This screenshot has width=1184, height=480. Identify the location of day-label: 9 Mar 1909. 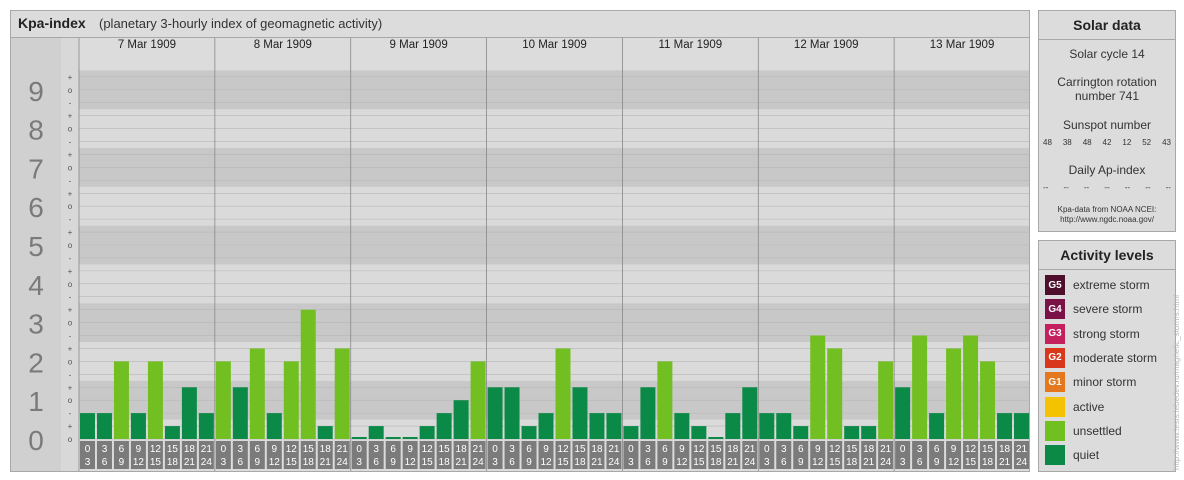
(419, 45).